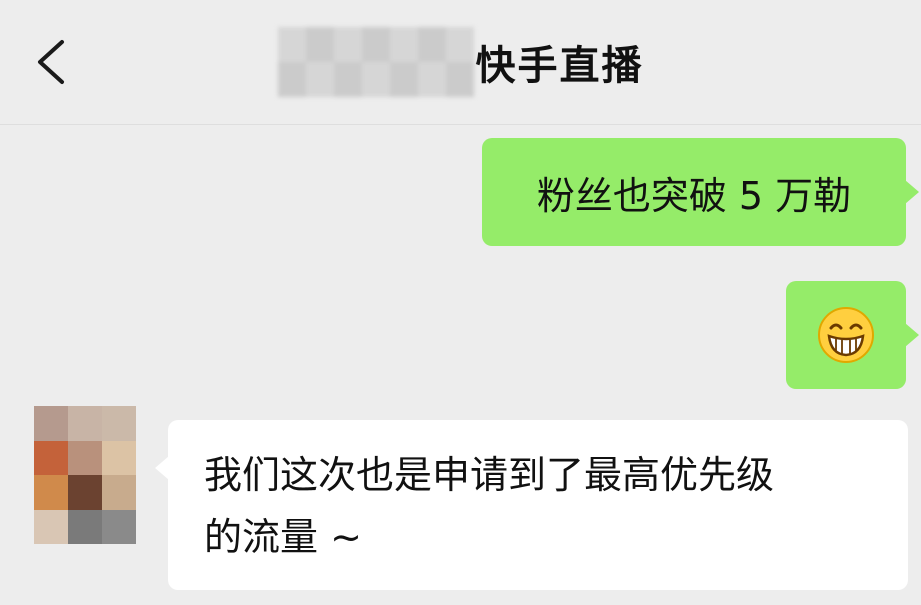 The height and width of the screenshot is (605, 921). What do you see at coordinates (489, 475) in the screenshot?
I see `message-text-line: 我们这次也是申请到了最高优先级` at bounding box center [489, 475].